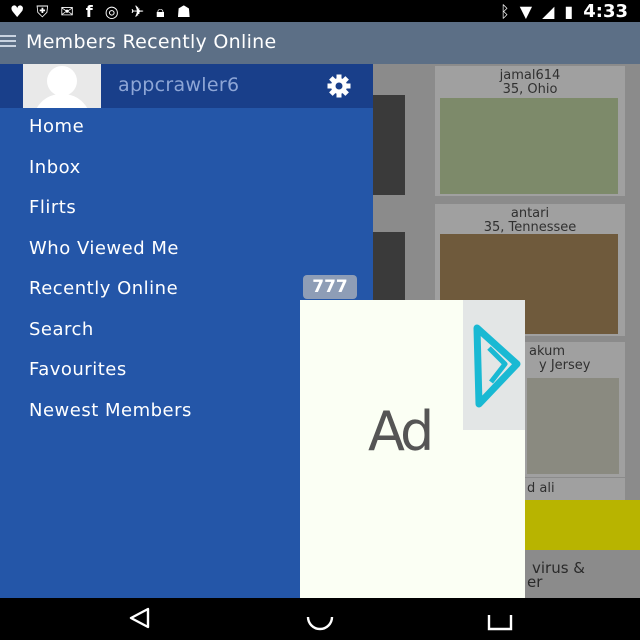 The width and height of the screenshot is (640, 640). Describe the element at coordinates (565, 365) in the screenshot. I see `member-info: y Jersey` at that location.